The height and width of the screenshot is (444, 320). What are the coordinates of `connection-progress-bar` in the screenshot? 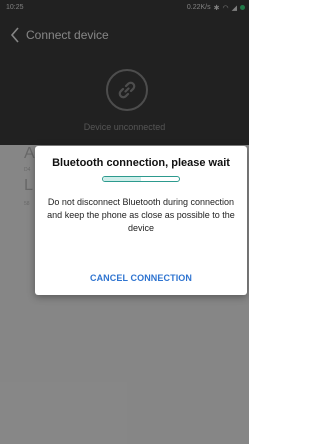 It's located at (141, 179).